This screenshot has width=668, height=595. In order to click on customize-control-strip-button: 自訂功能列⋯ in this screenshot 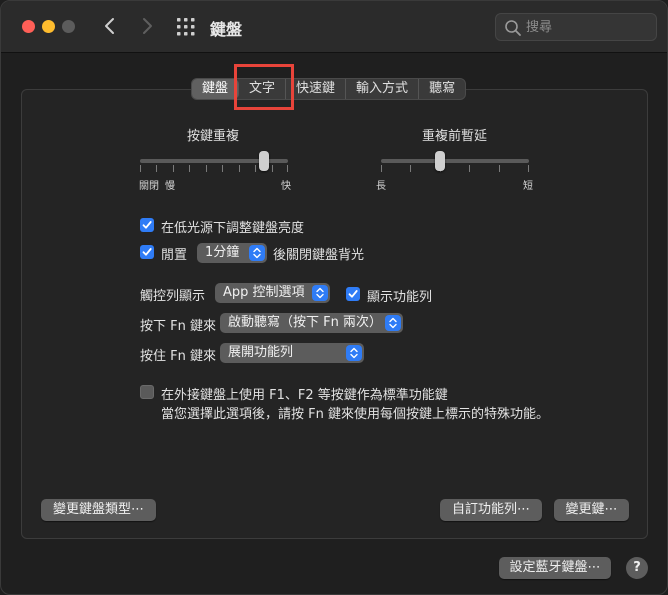, I will do `click(491, 510)`.